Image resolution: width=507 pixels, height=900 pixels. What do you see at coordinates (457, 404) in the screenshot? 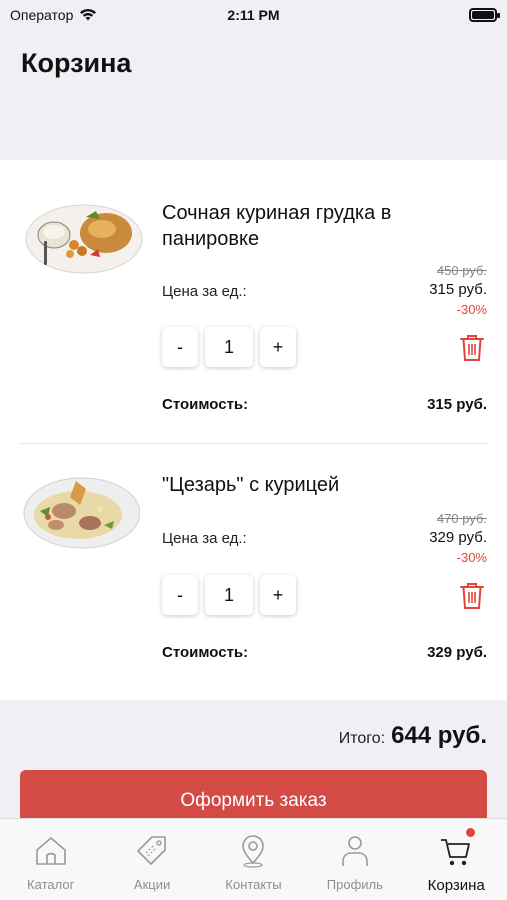
I see `cost-value: 315 руб.` at bounding box center [457, 404].